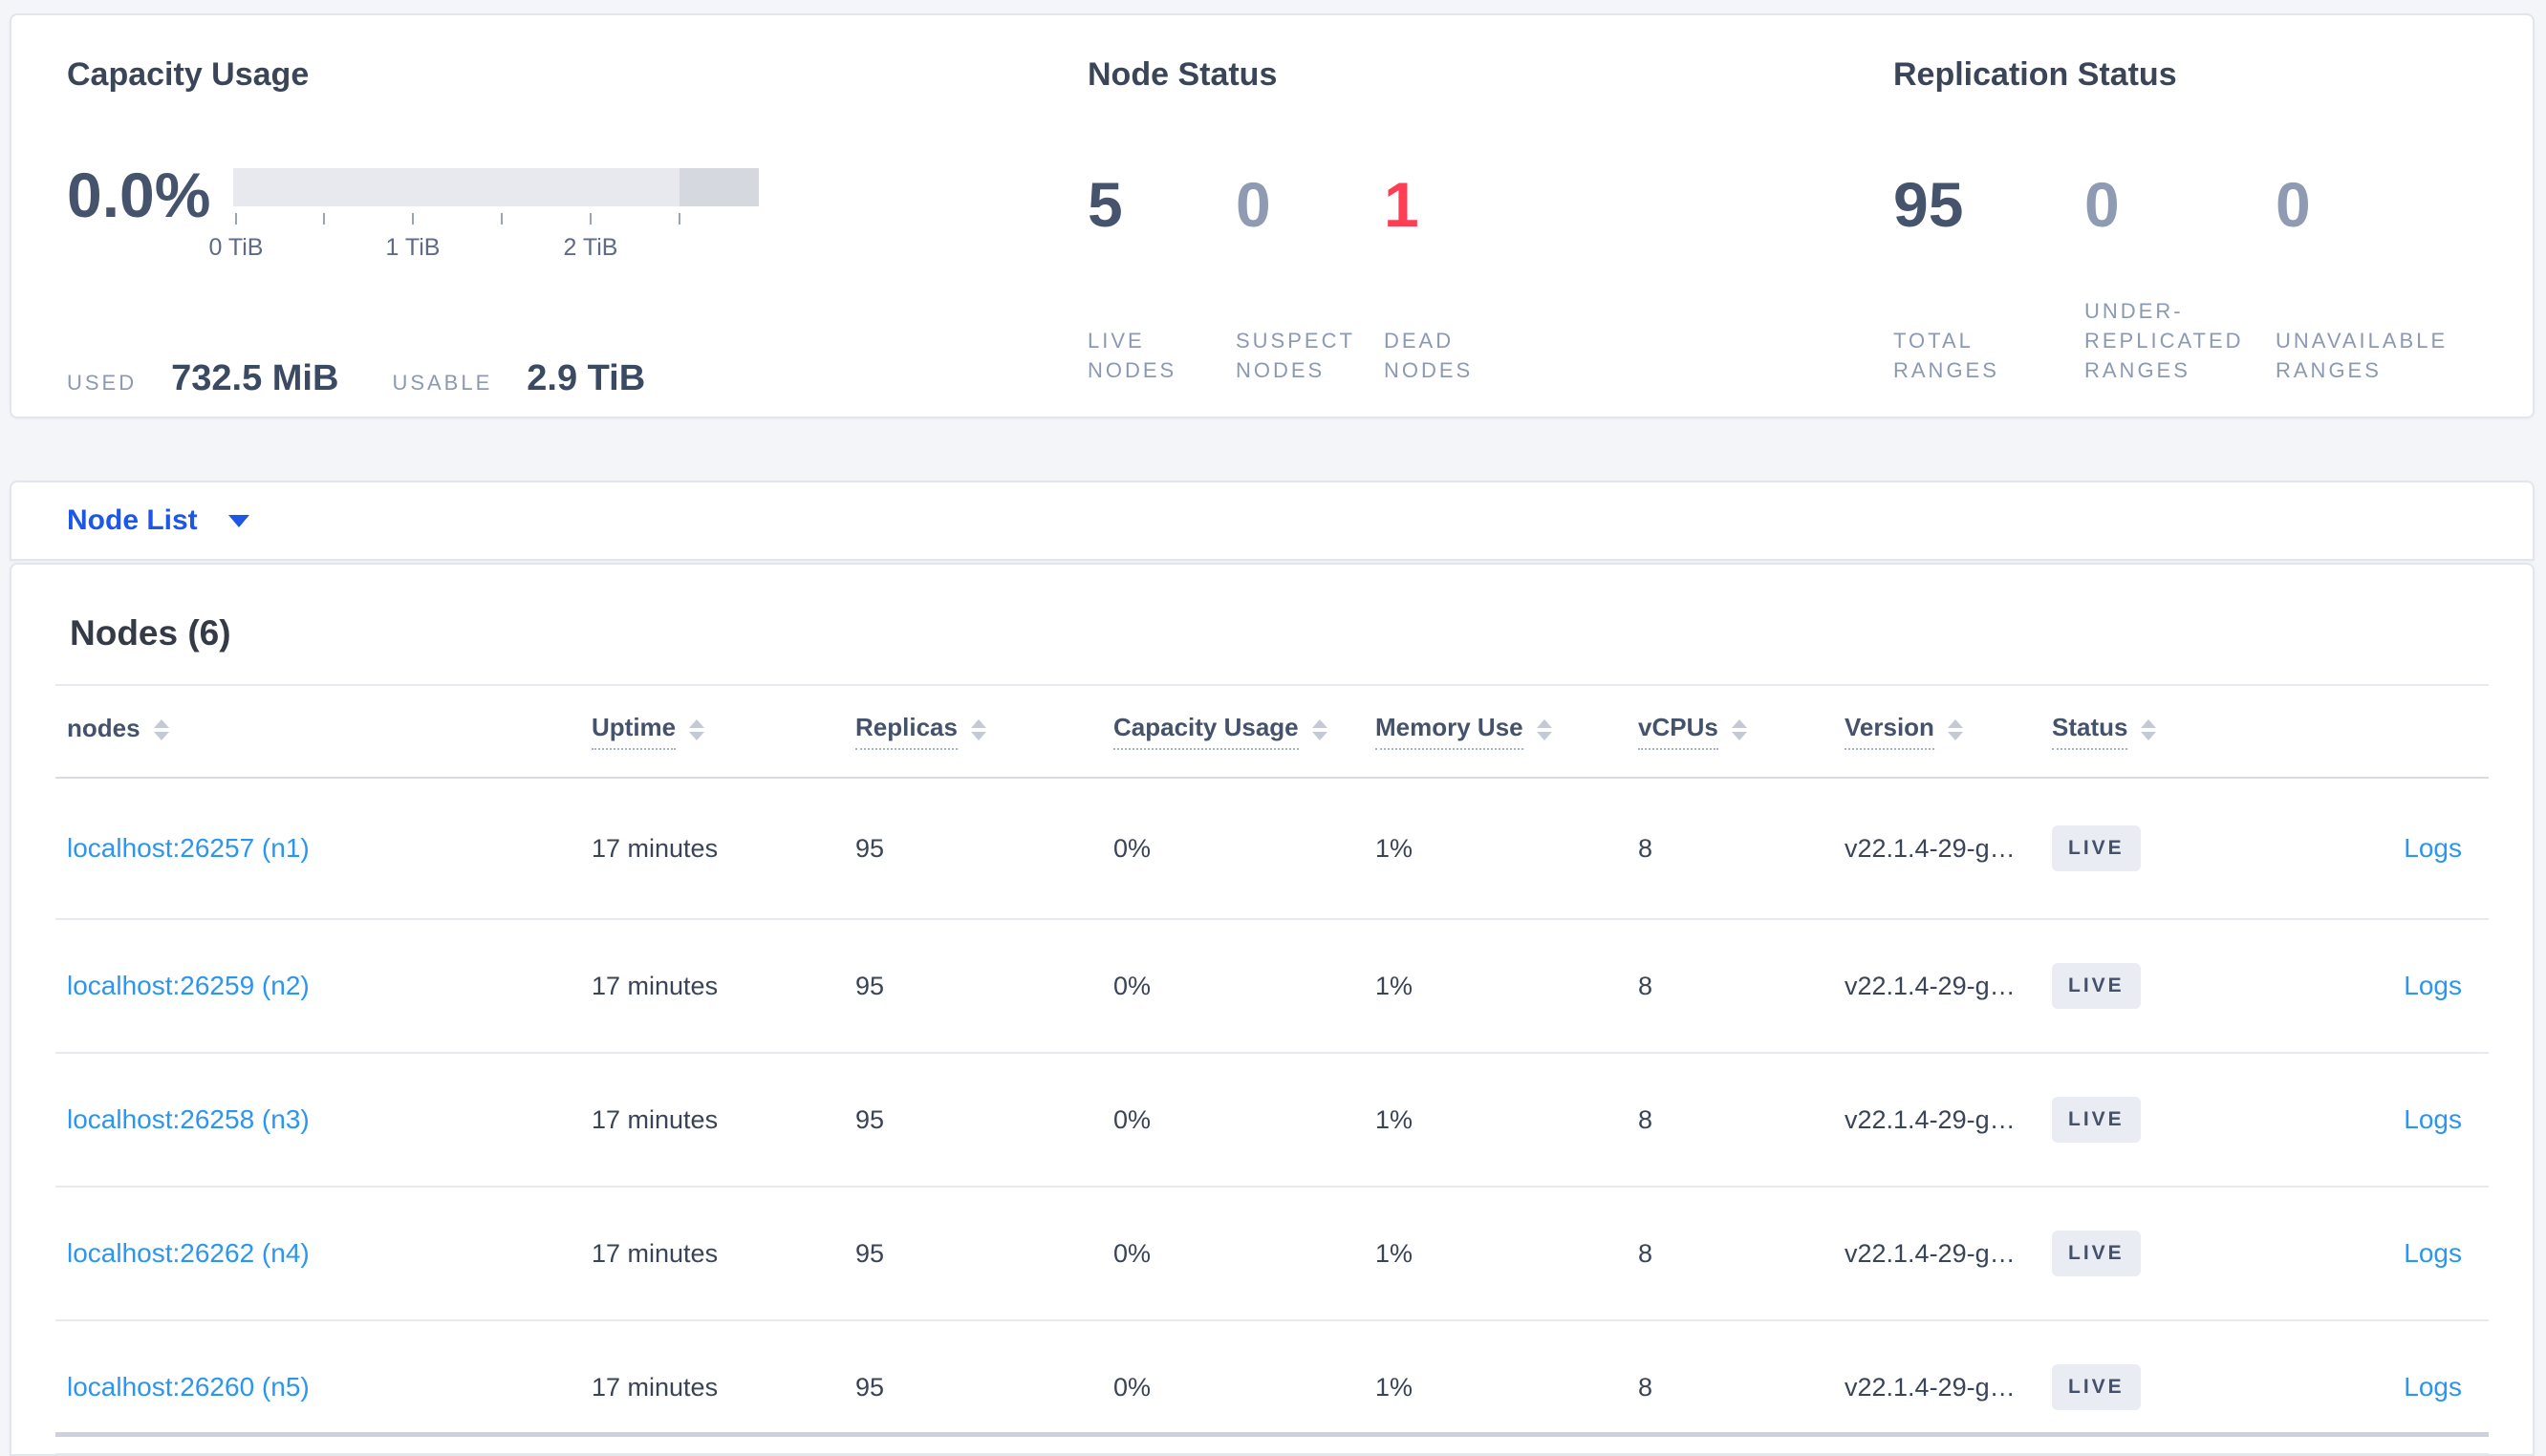 Image resolution: width=2546 pixels, height=1456 pixels. Describe the element at coordinates (132, 521) in the screenshot. I see `view-selector-label: Node List` at that location.